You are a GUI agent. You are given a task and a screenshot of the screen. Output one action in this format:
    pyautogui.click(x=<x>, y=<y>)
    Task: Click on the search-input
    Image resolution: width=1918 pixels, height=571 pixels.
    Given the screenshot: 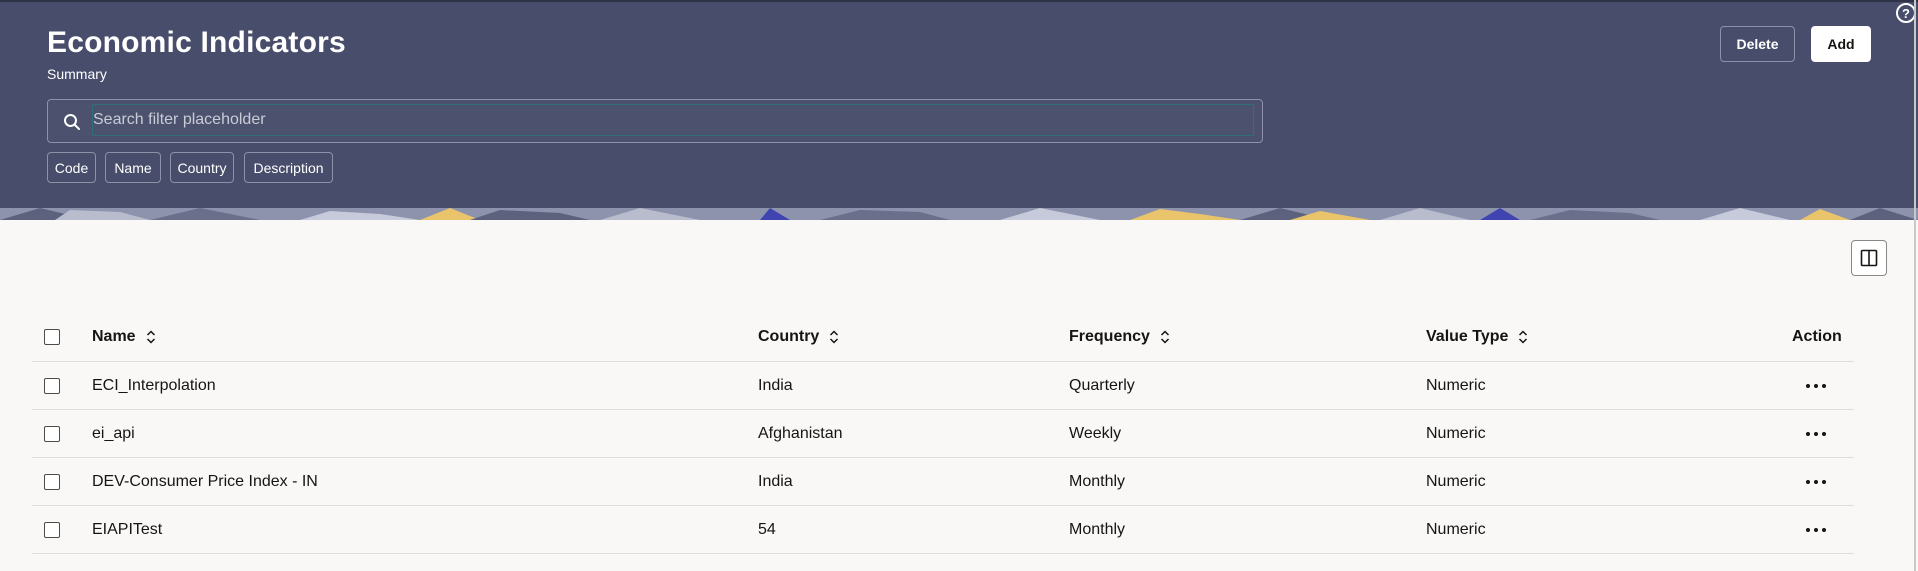 What is the action you would take?
    pyautogui.click(x=673, y=120)
    